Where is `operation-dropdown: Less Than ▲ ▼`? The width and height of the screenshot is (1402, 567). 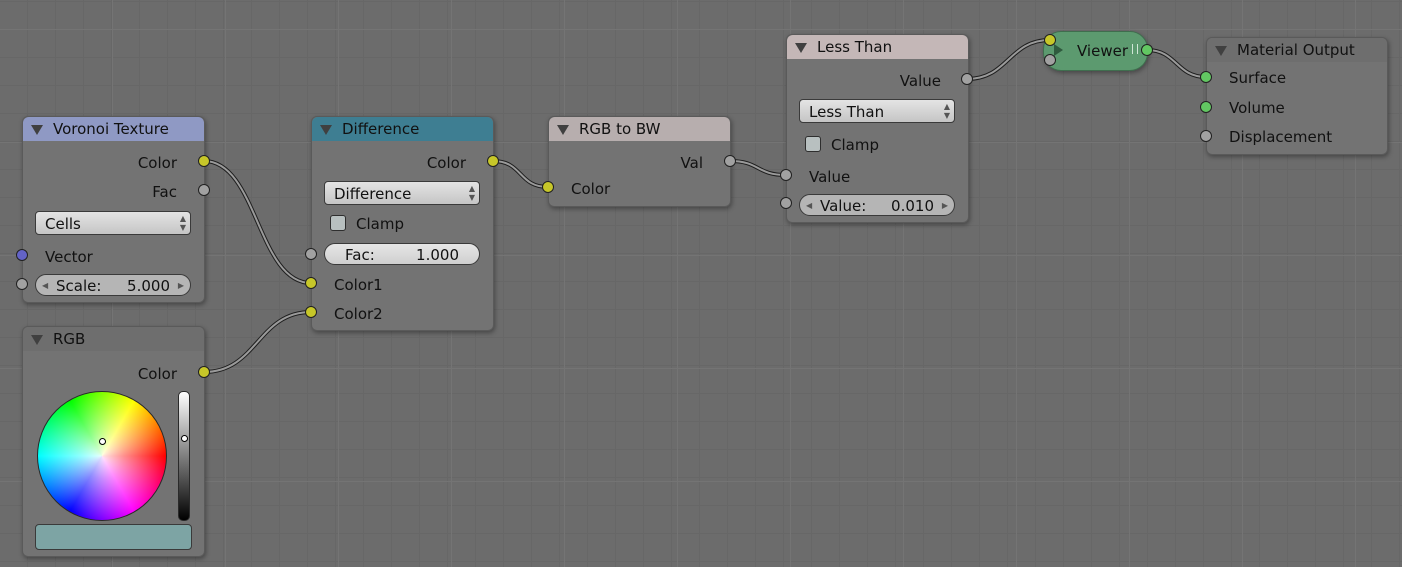 operation-dropdown: Less Than ▲ ▼ is located at coordinates (877, 111).